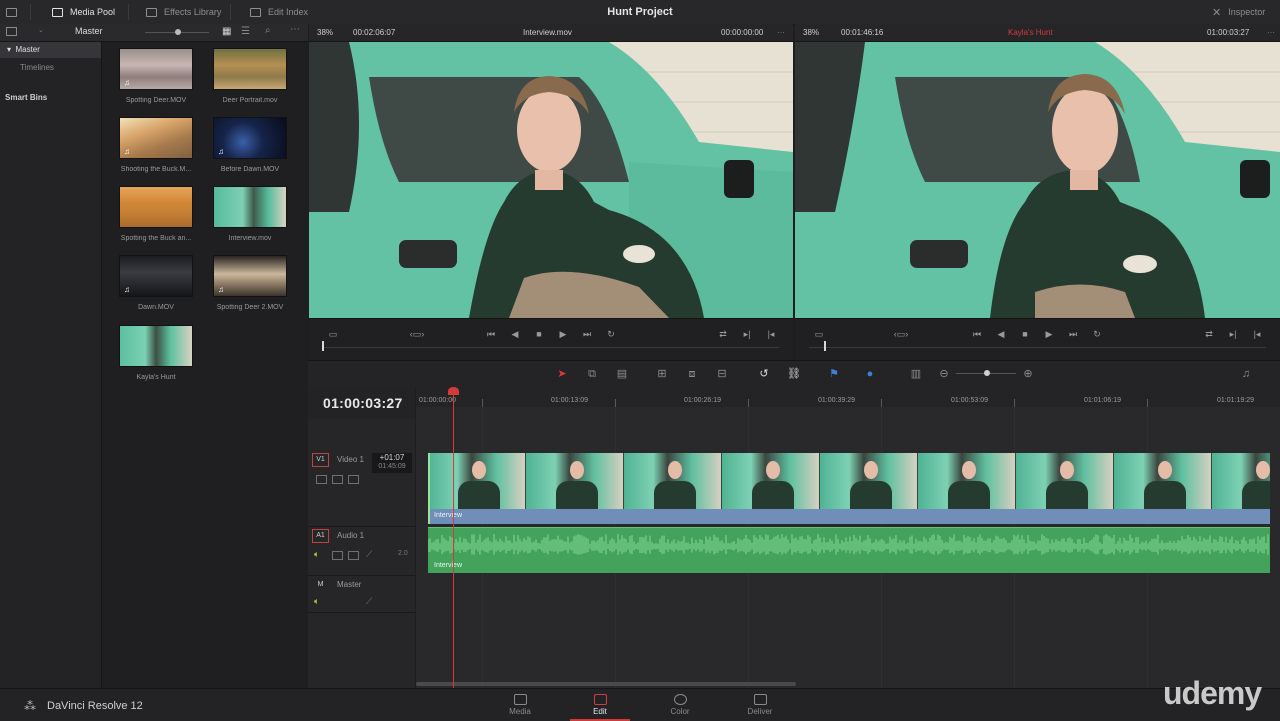 The image size is (1280, 721). What do you see at coordinates (1037, 180) in the screenshot?
I see `timeline-viewer-frame` at bounding box center [1037, 180].